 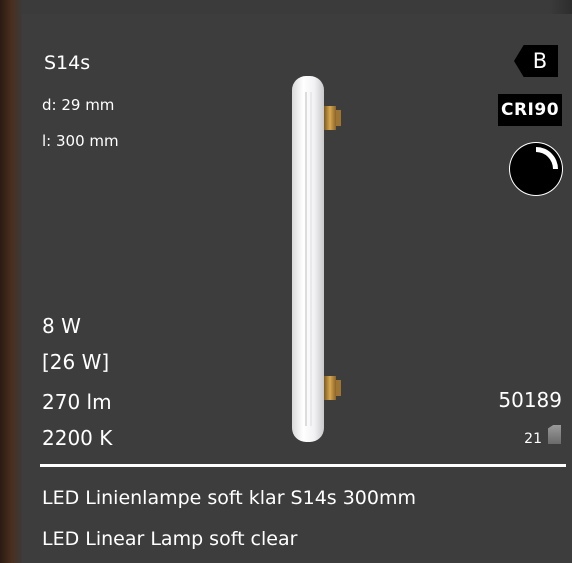 I want to click on package-icon, so click(x=554, y=434).